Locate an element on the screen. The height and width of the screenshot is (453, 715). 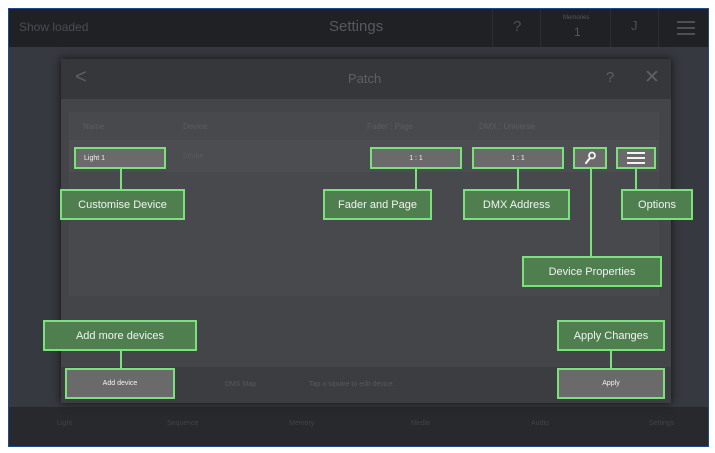
add-device-button: Add device is located at coordinates (120, 383).